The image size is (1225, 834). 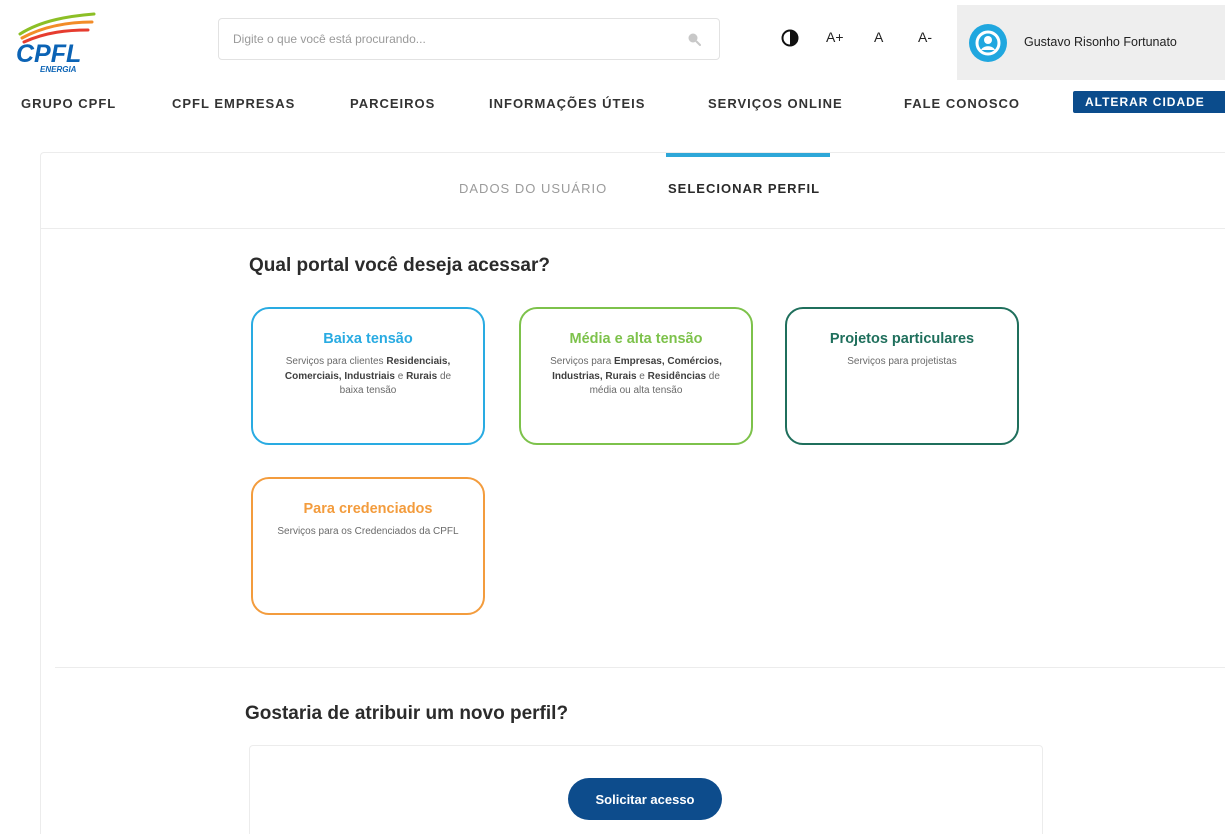 What do you see at coordinates (775, 103) in the screenshot?
I see `nav-item-servicos-online: SERVIÇOS ONLINE` at bounding box center [775, 103].